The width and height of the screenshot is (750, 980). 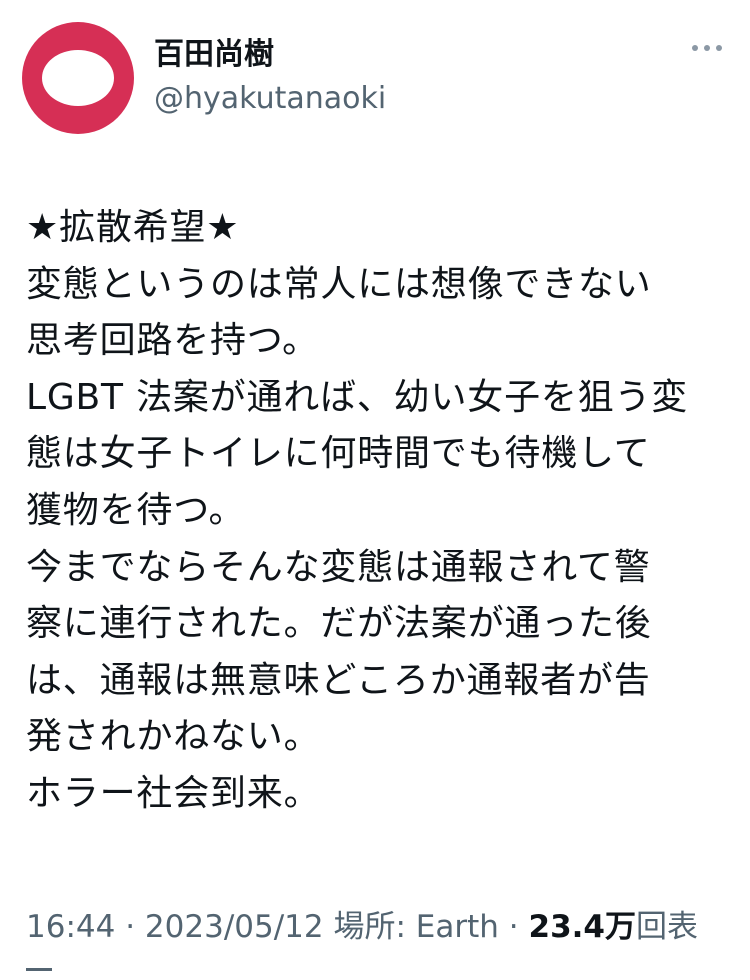 What do you see at coordinates (339, 624) in the screenshot?
I see `tweet-line: 察に連行された。だが法案が通った後` at bounding box center [339, 624].